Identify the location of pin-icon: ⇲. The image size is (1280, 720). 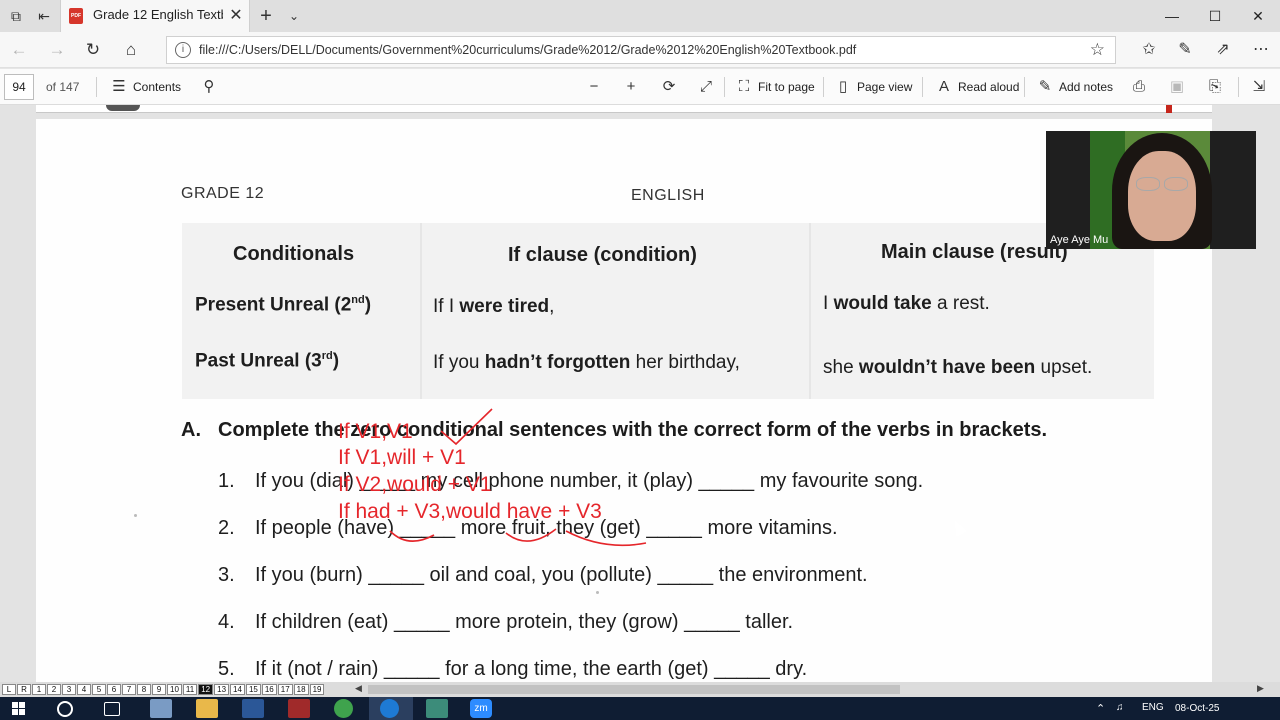
(1261, 87).